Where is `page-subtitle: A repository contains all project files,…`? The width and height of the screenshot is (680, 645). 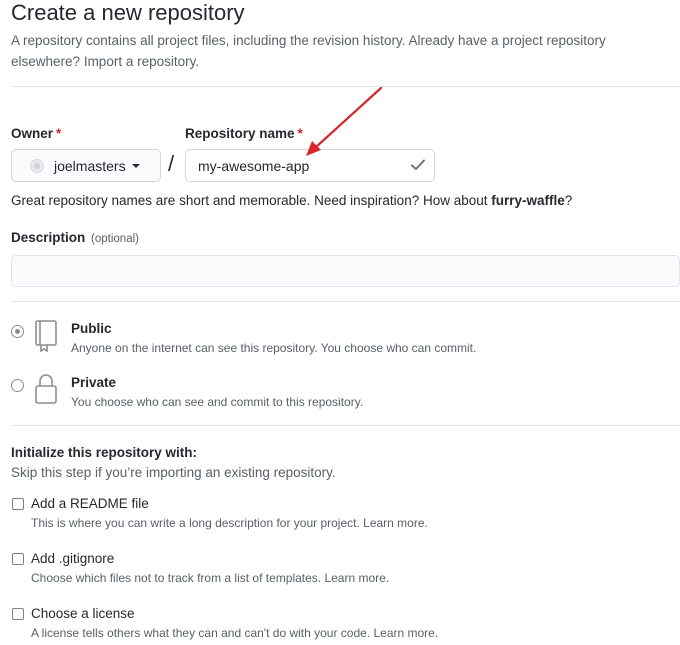 page-subtitle: A repository contains all project files,… is located at coordinates (343, 51).